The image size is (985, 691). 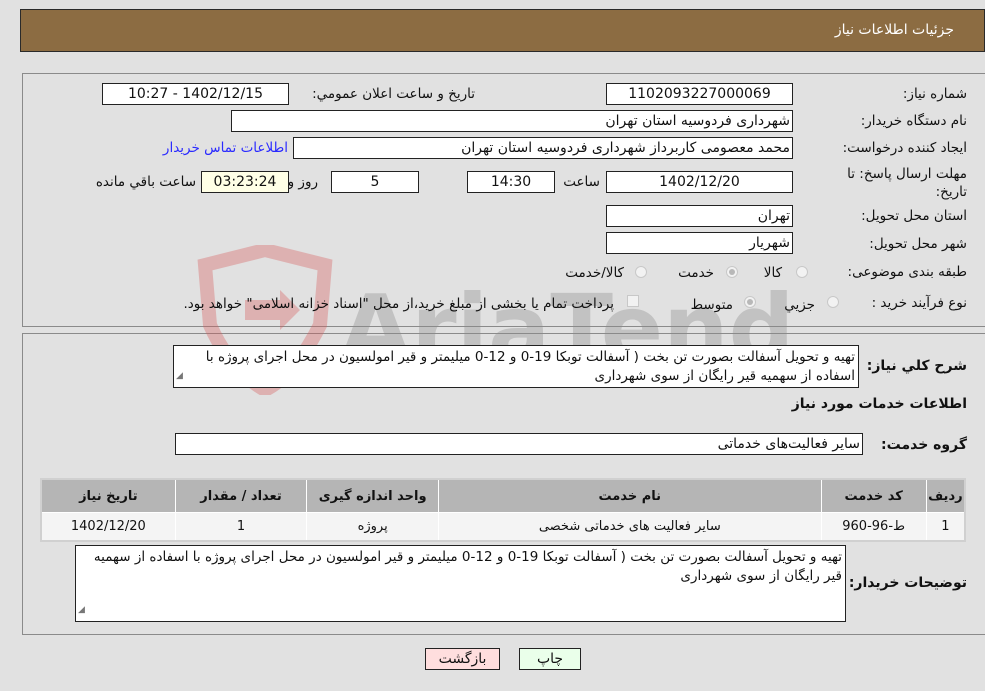 What do you see at coordinates (302, 182) in the screenshot?
I see `days-label: روز و` at bounding box center [302, 182].